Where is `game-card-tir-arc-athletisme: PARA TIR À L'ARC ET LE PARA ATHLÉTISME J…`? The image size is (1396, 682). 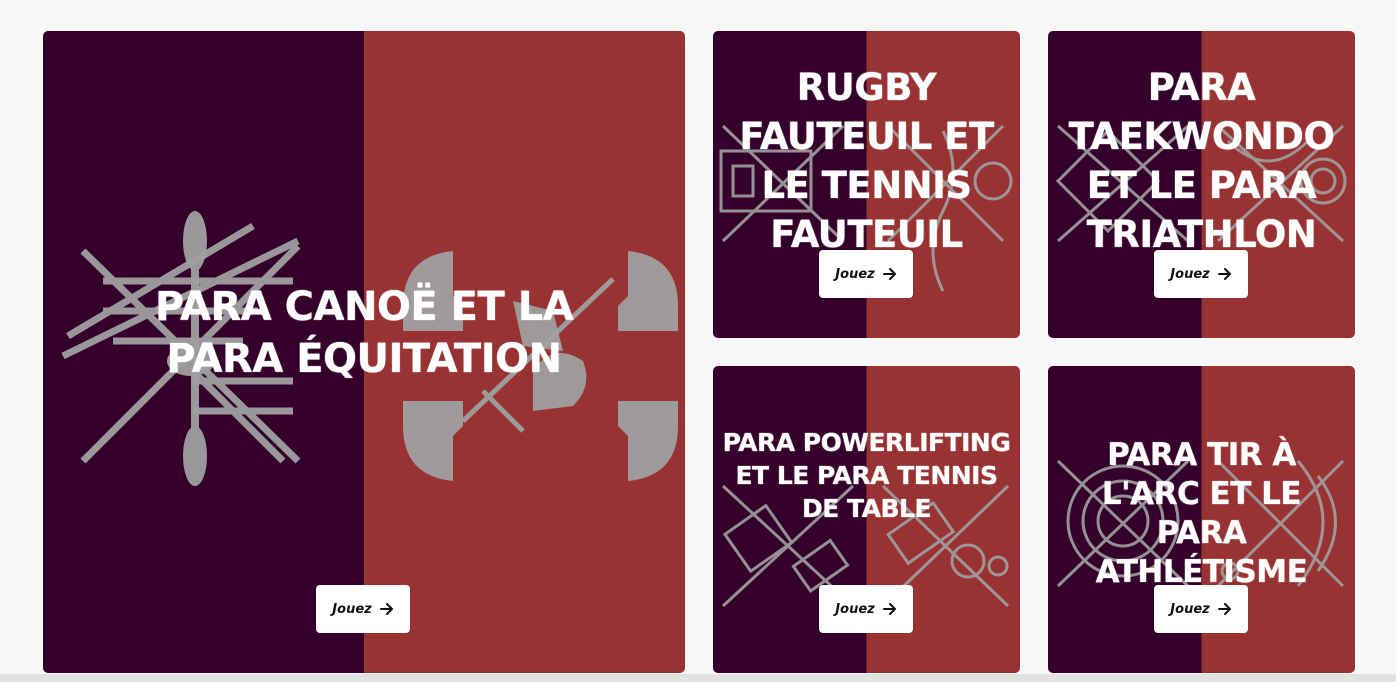 game-card-tir-arc-athletisme: PARA TIR À L'ARC ET LE PARA ATHLÉTISME J… is located at coordinates (1201, 519).